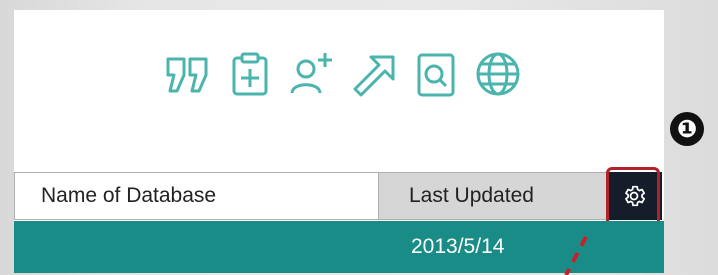 This screenshot has width=718, height=275. Describe the element at coordinates (374, 74) in the screenshot. I see `share-arrow-icon` at that location.